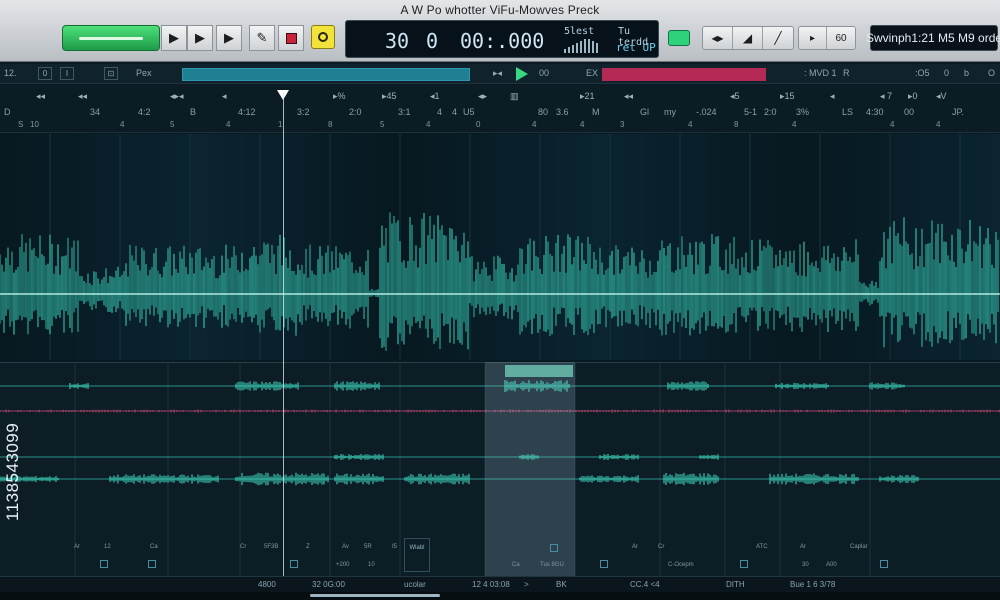 The image size is (1000, 600). What do you see at coordinates (243, 547) in the screenshot?
I see `channel-label: Cr` at bounding box center [243, 547].